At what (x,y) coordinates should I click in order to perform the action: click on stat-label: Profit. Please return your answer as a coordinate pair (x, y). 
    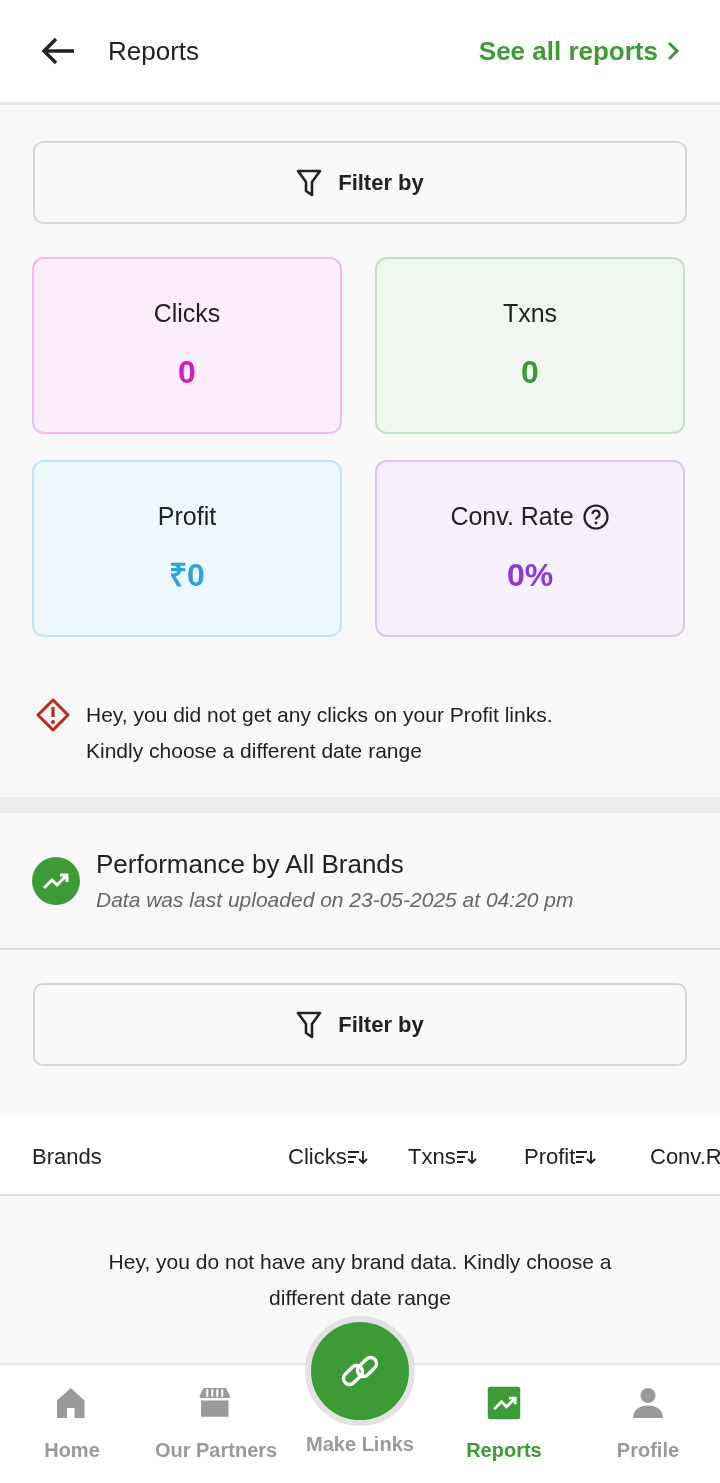
    Looking at the image, I should click on (187, 516).